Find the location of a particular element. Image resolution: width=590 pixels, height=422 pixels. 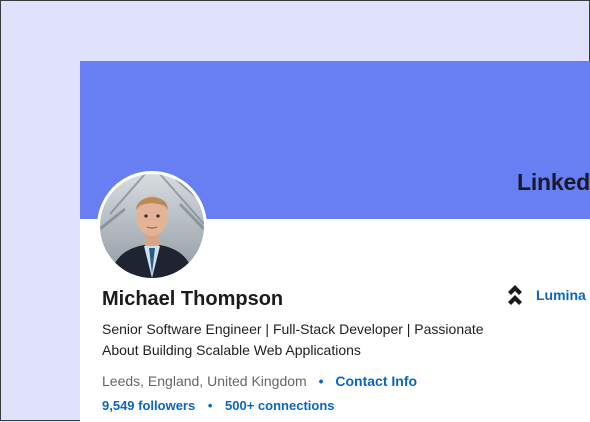

stats-row: 9,549 followers • 500+ connections is located at coordinates (218, 405).